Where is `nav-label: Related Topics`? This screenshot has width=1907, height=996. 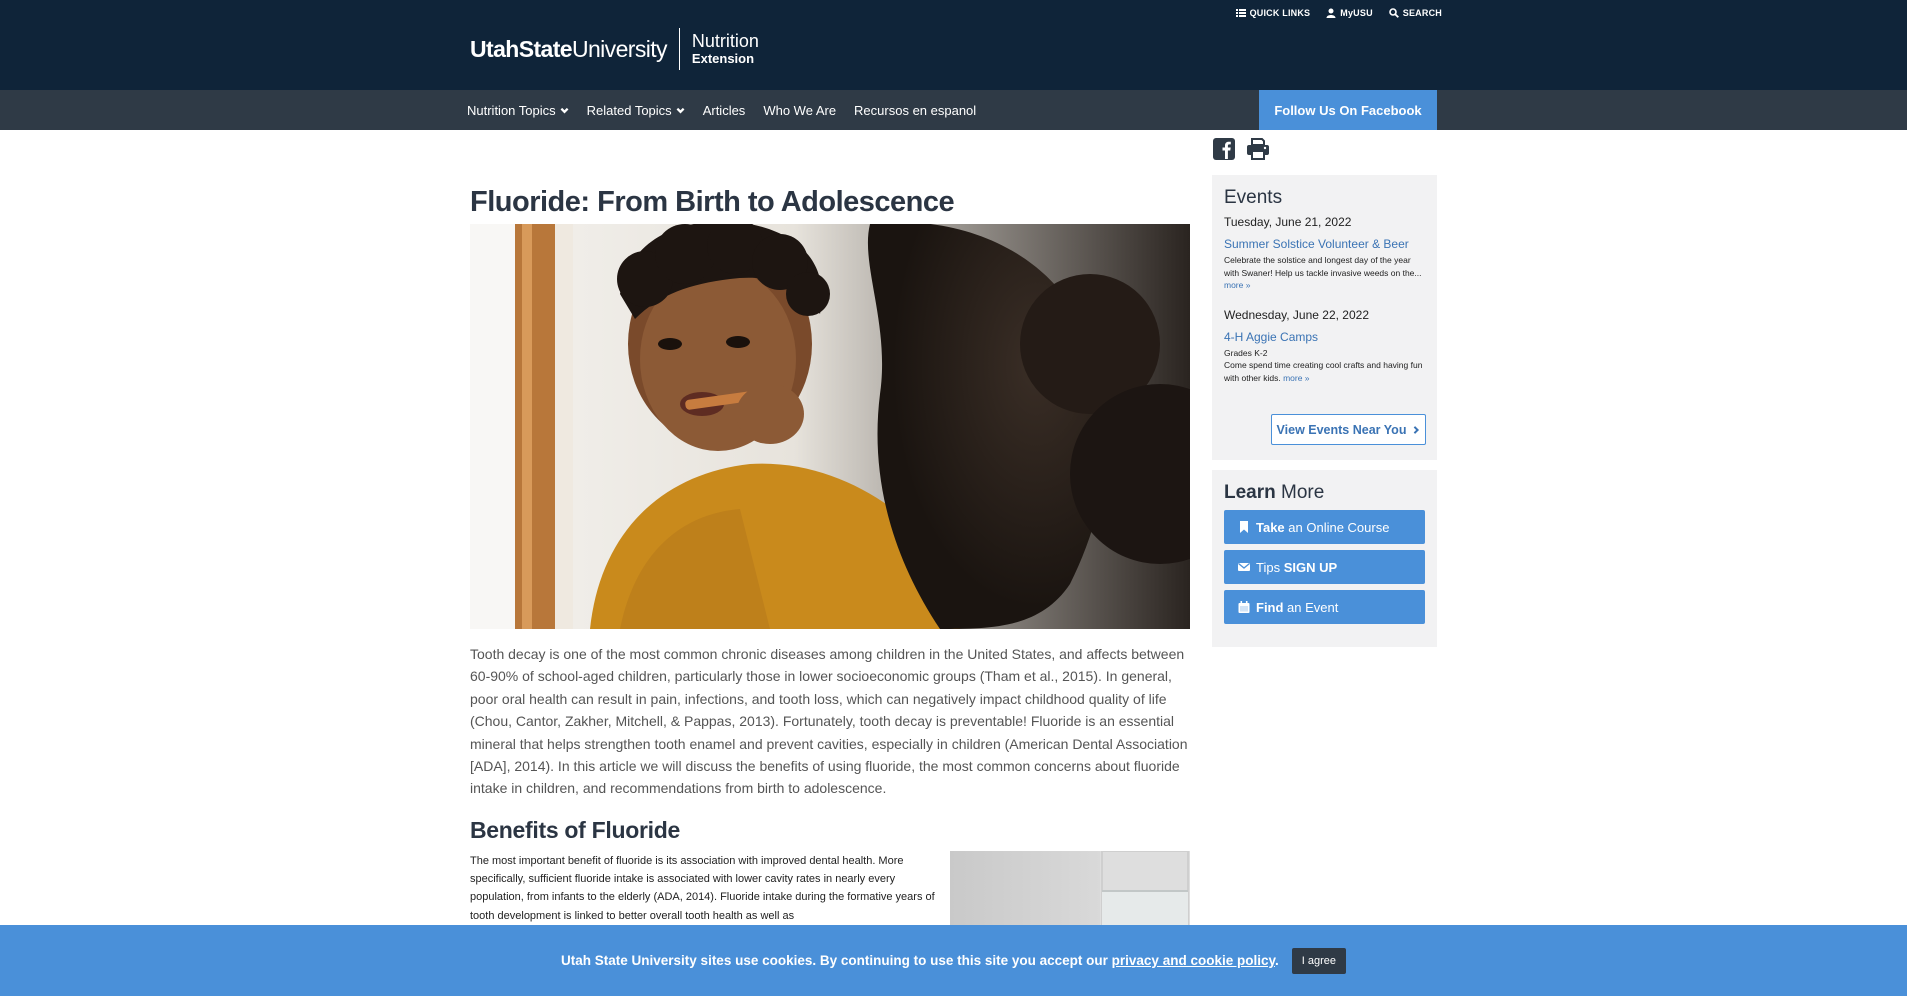
nav-label: Related Topics is located at coordinates (629, 110).